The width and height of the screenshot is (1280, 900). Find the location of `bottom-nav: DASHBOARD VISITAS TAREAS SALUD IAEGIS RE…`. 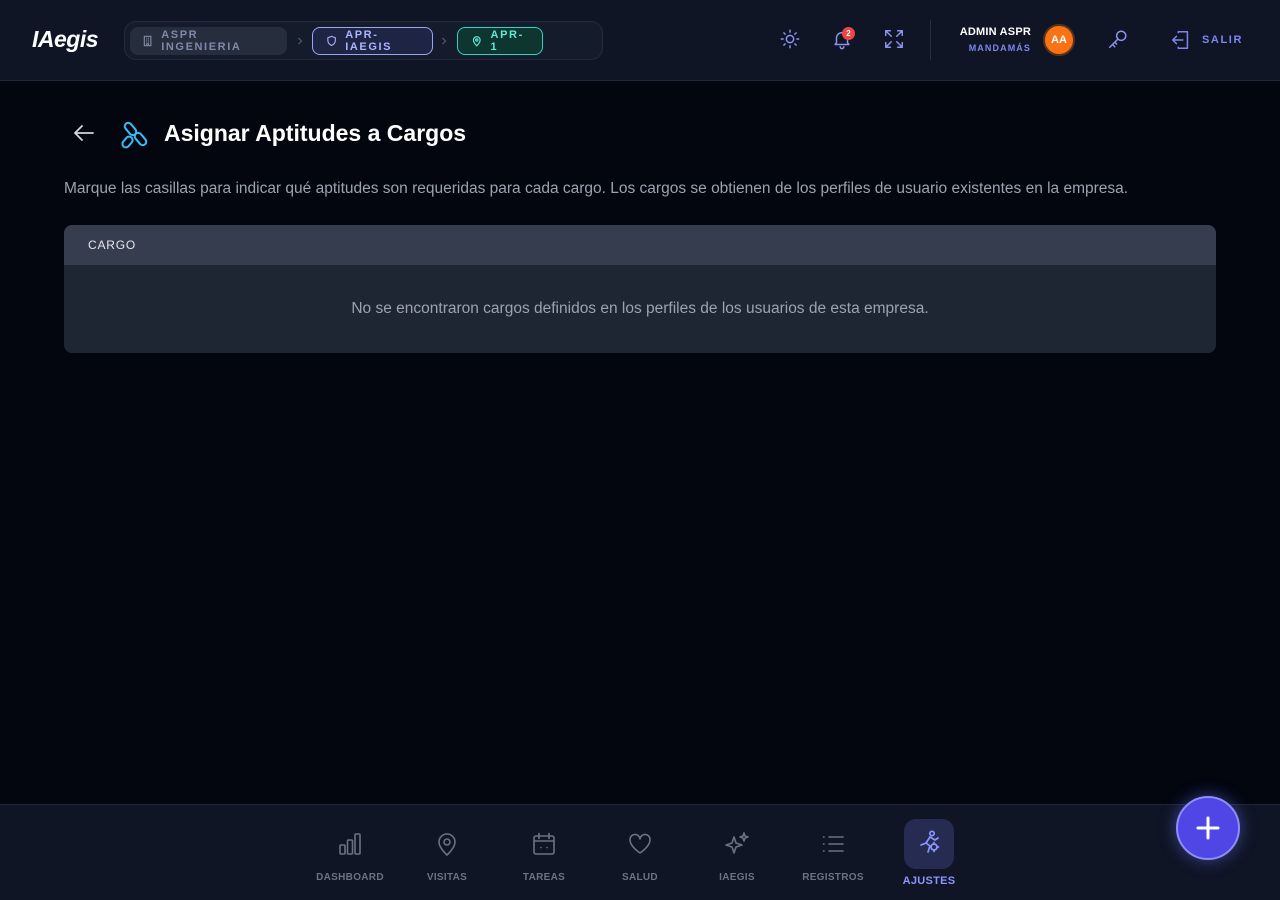

bottom-nav: DASHBOARD VISITAS TAREAS SALUD IAEGIS RE… is located at coordinates (640, 852).